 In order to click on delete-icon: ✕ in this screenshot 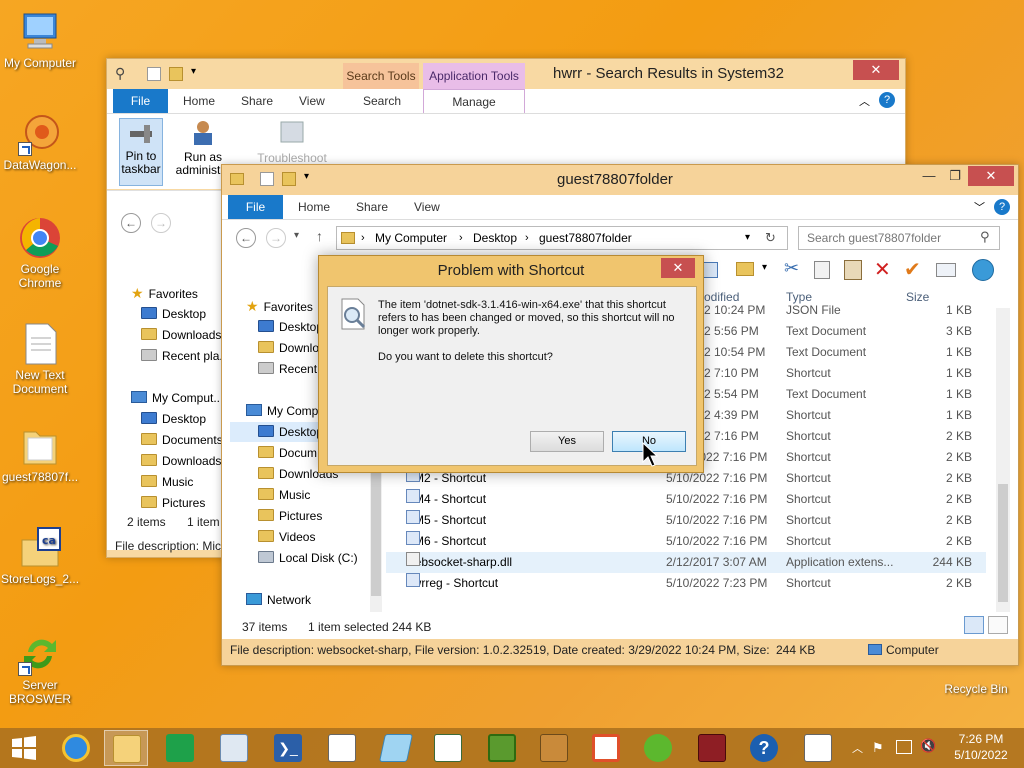, I will do `click(882, 269)`.